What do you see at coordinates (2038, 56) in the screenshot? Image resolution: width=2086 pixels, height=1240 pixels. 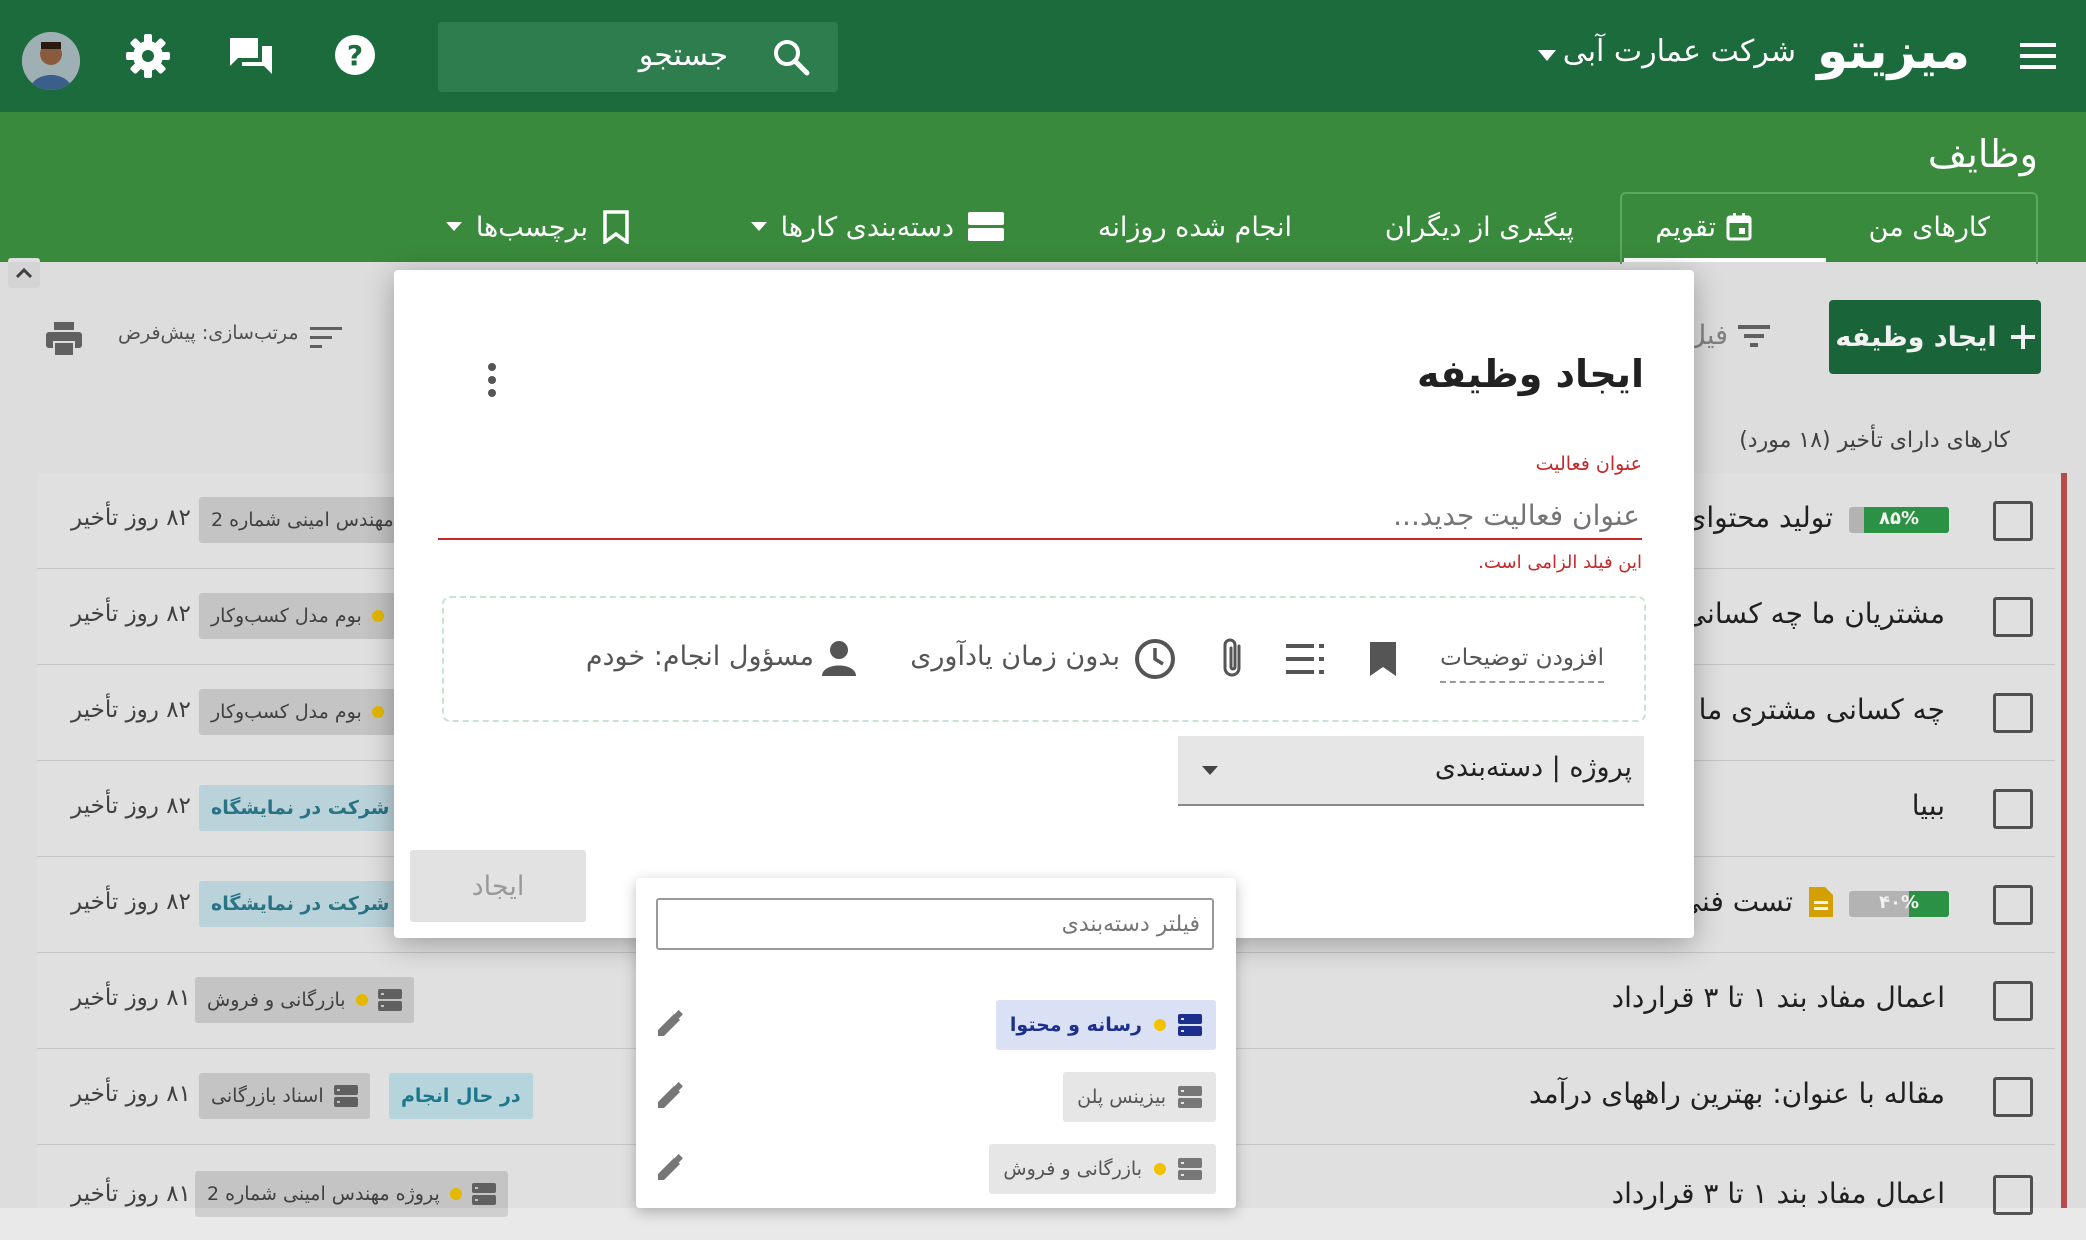 I see `menu-icon` at bounding box center [2038, 56].